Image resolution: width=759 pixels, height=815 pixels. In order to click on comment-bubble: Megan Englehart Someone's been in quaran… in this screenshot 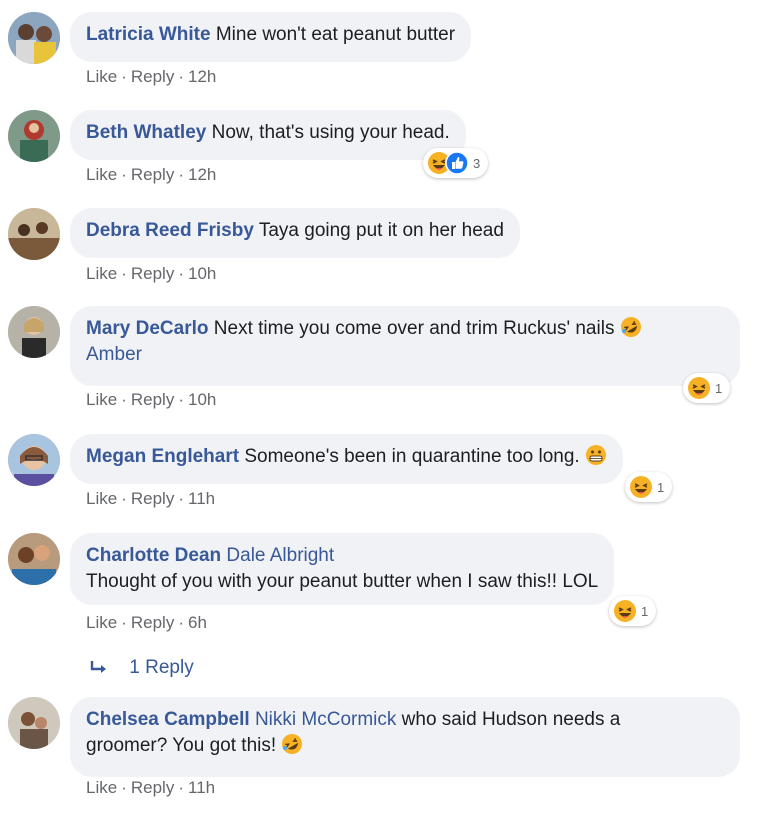, I will do `click(346, 459)`.